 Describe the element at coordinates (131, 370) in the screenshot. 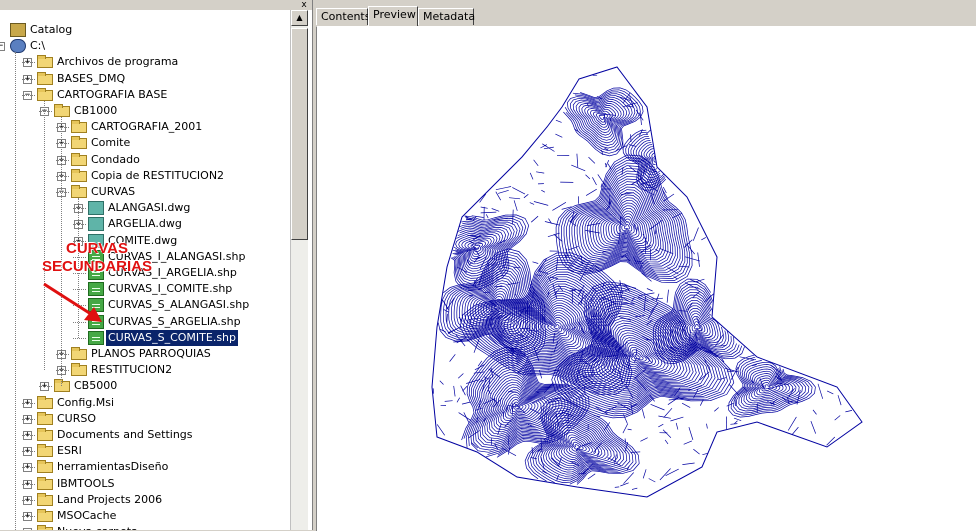

I see `tree-item-label: RESTITUCION2` at that location.